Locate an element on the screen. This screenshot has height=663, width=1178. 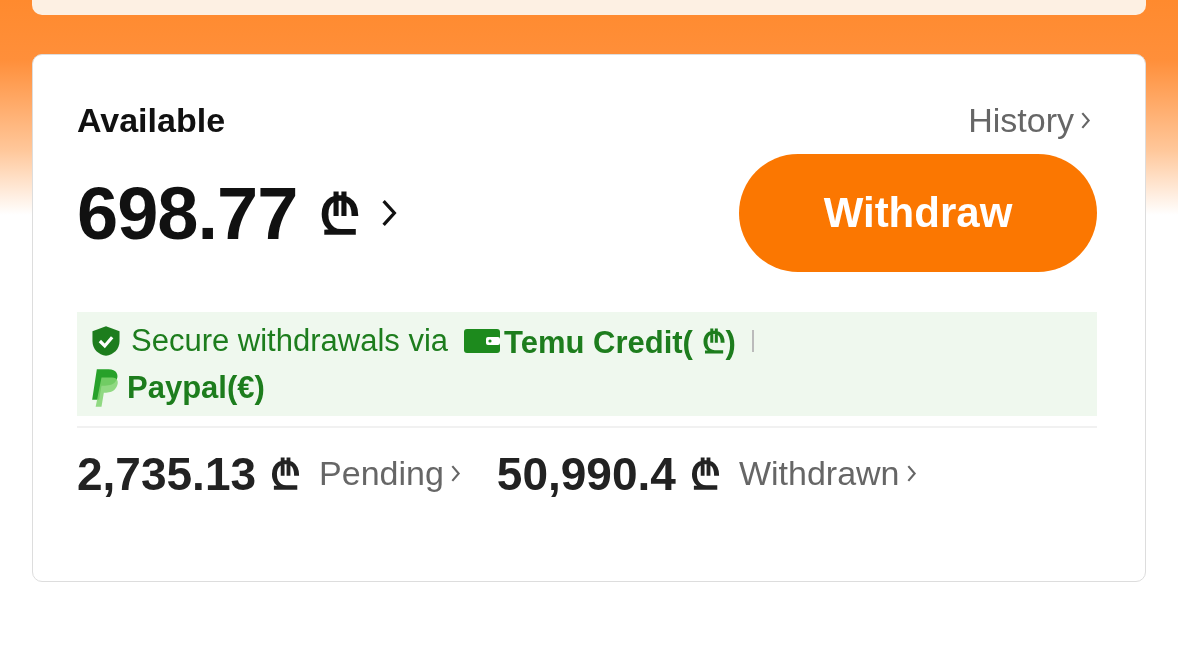
total-amount: 50,990.4 is located at coordinates (586, 473).